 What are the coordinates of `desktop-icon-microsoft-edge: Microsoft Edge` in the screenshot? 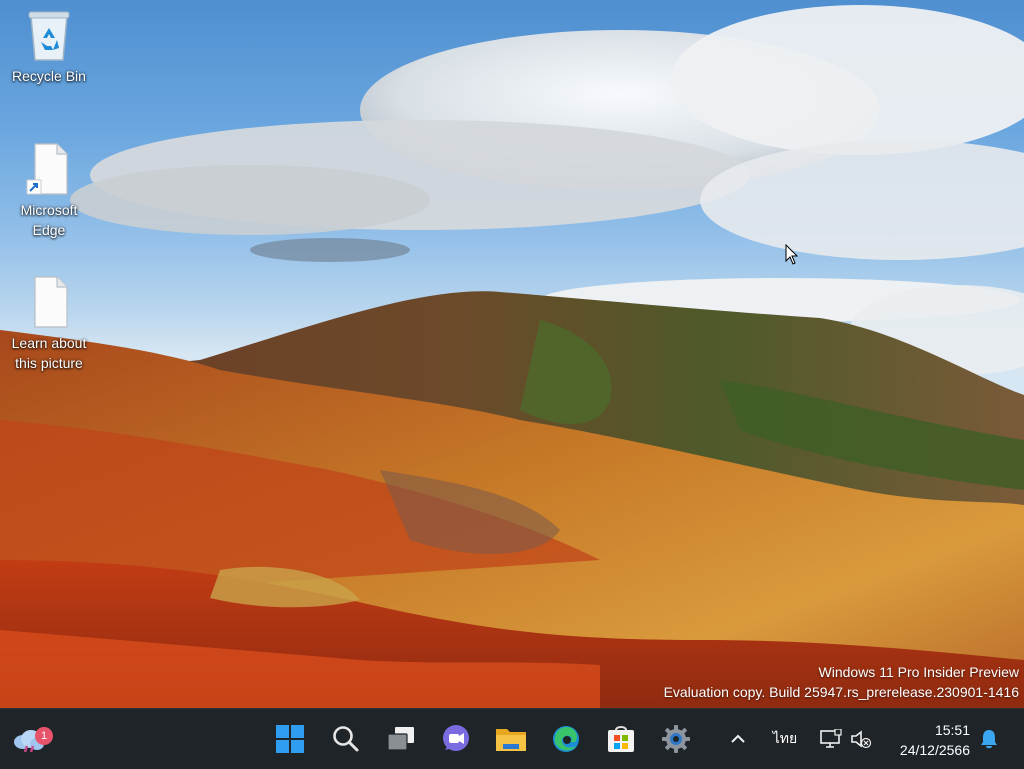 It's located at (49, 191).